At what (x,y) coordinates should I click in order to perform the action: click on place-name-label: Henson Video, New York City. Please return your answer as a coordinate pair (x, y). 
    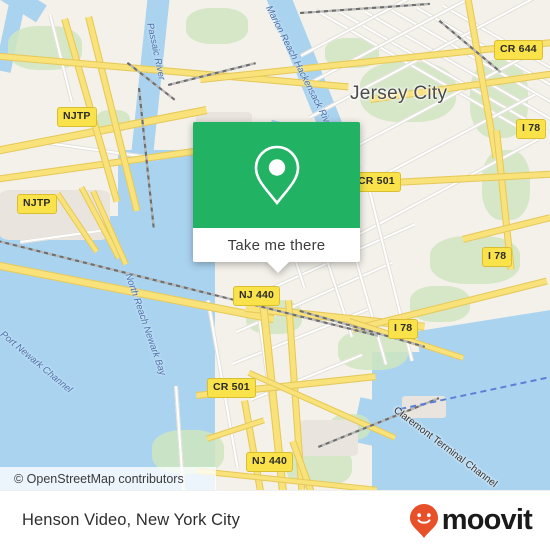
    Looking at the image, I should click on (131, 520).